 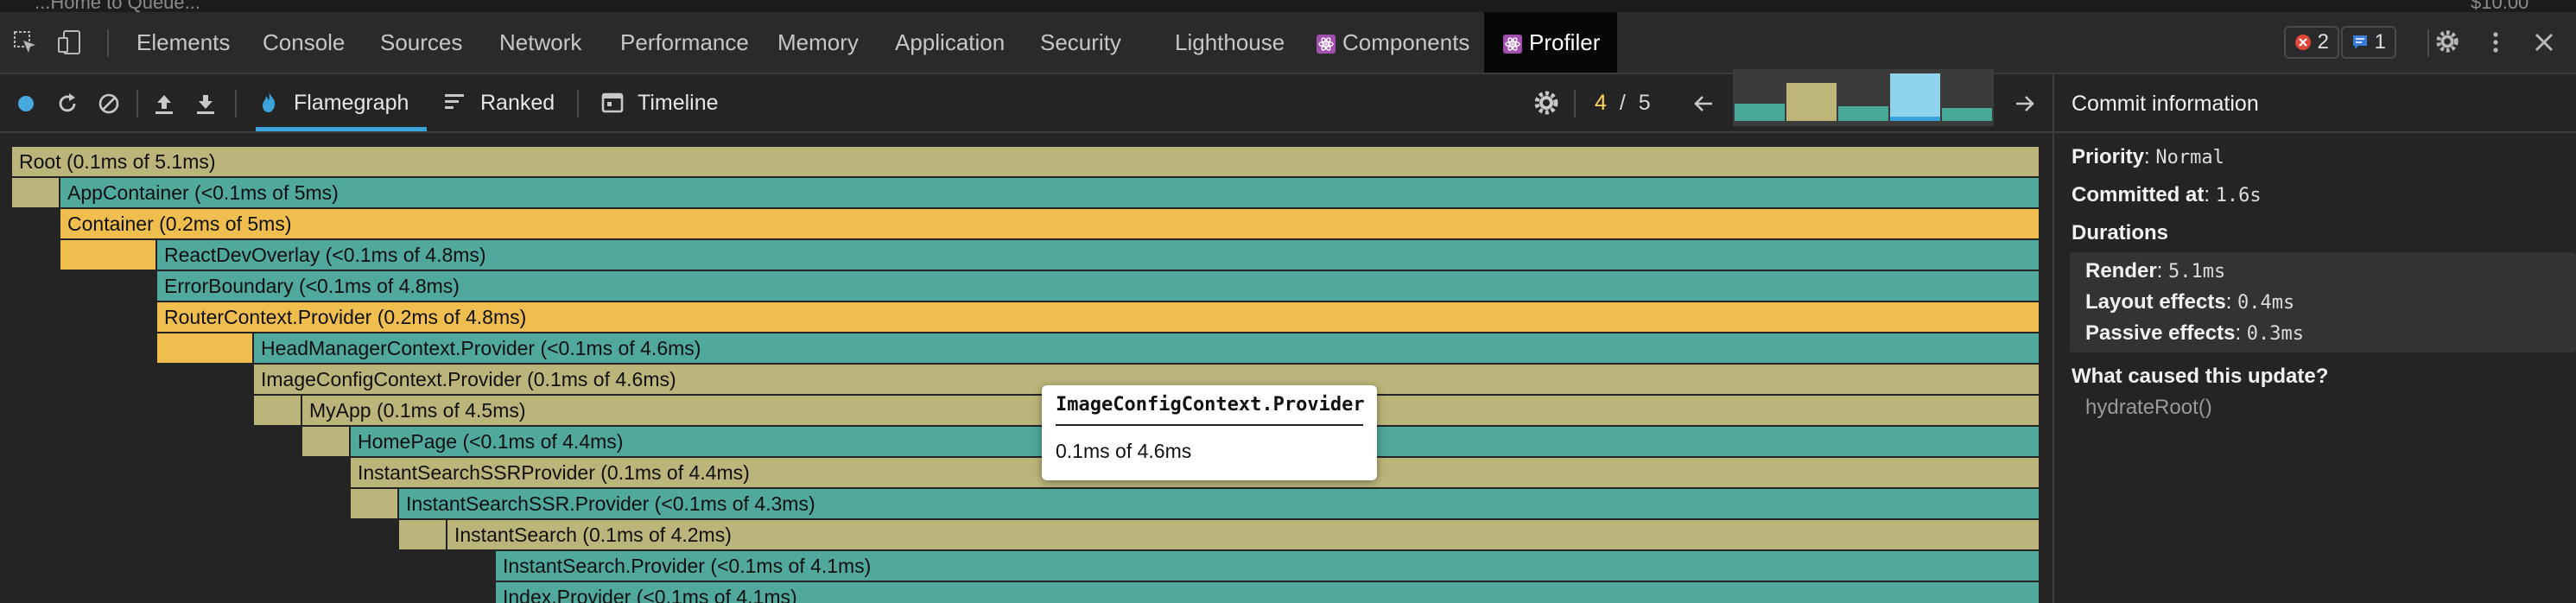 What do you see at coordinates (2197, 272) in the screenshot?
I see `render-value: 5.1ms` at bounding box center [2197, 272].